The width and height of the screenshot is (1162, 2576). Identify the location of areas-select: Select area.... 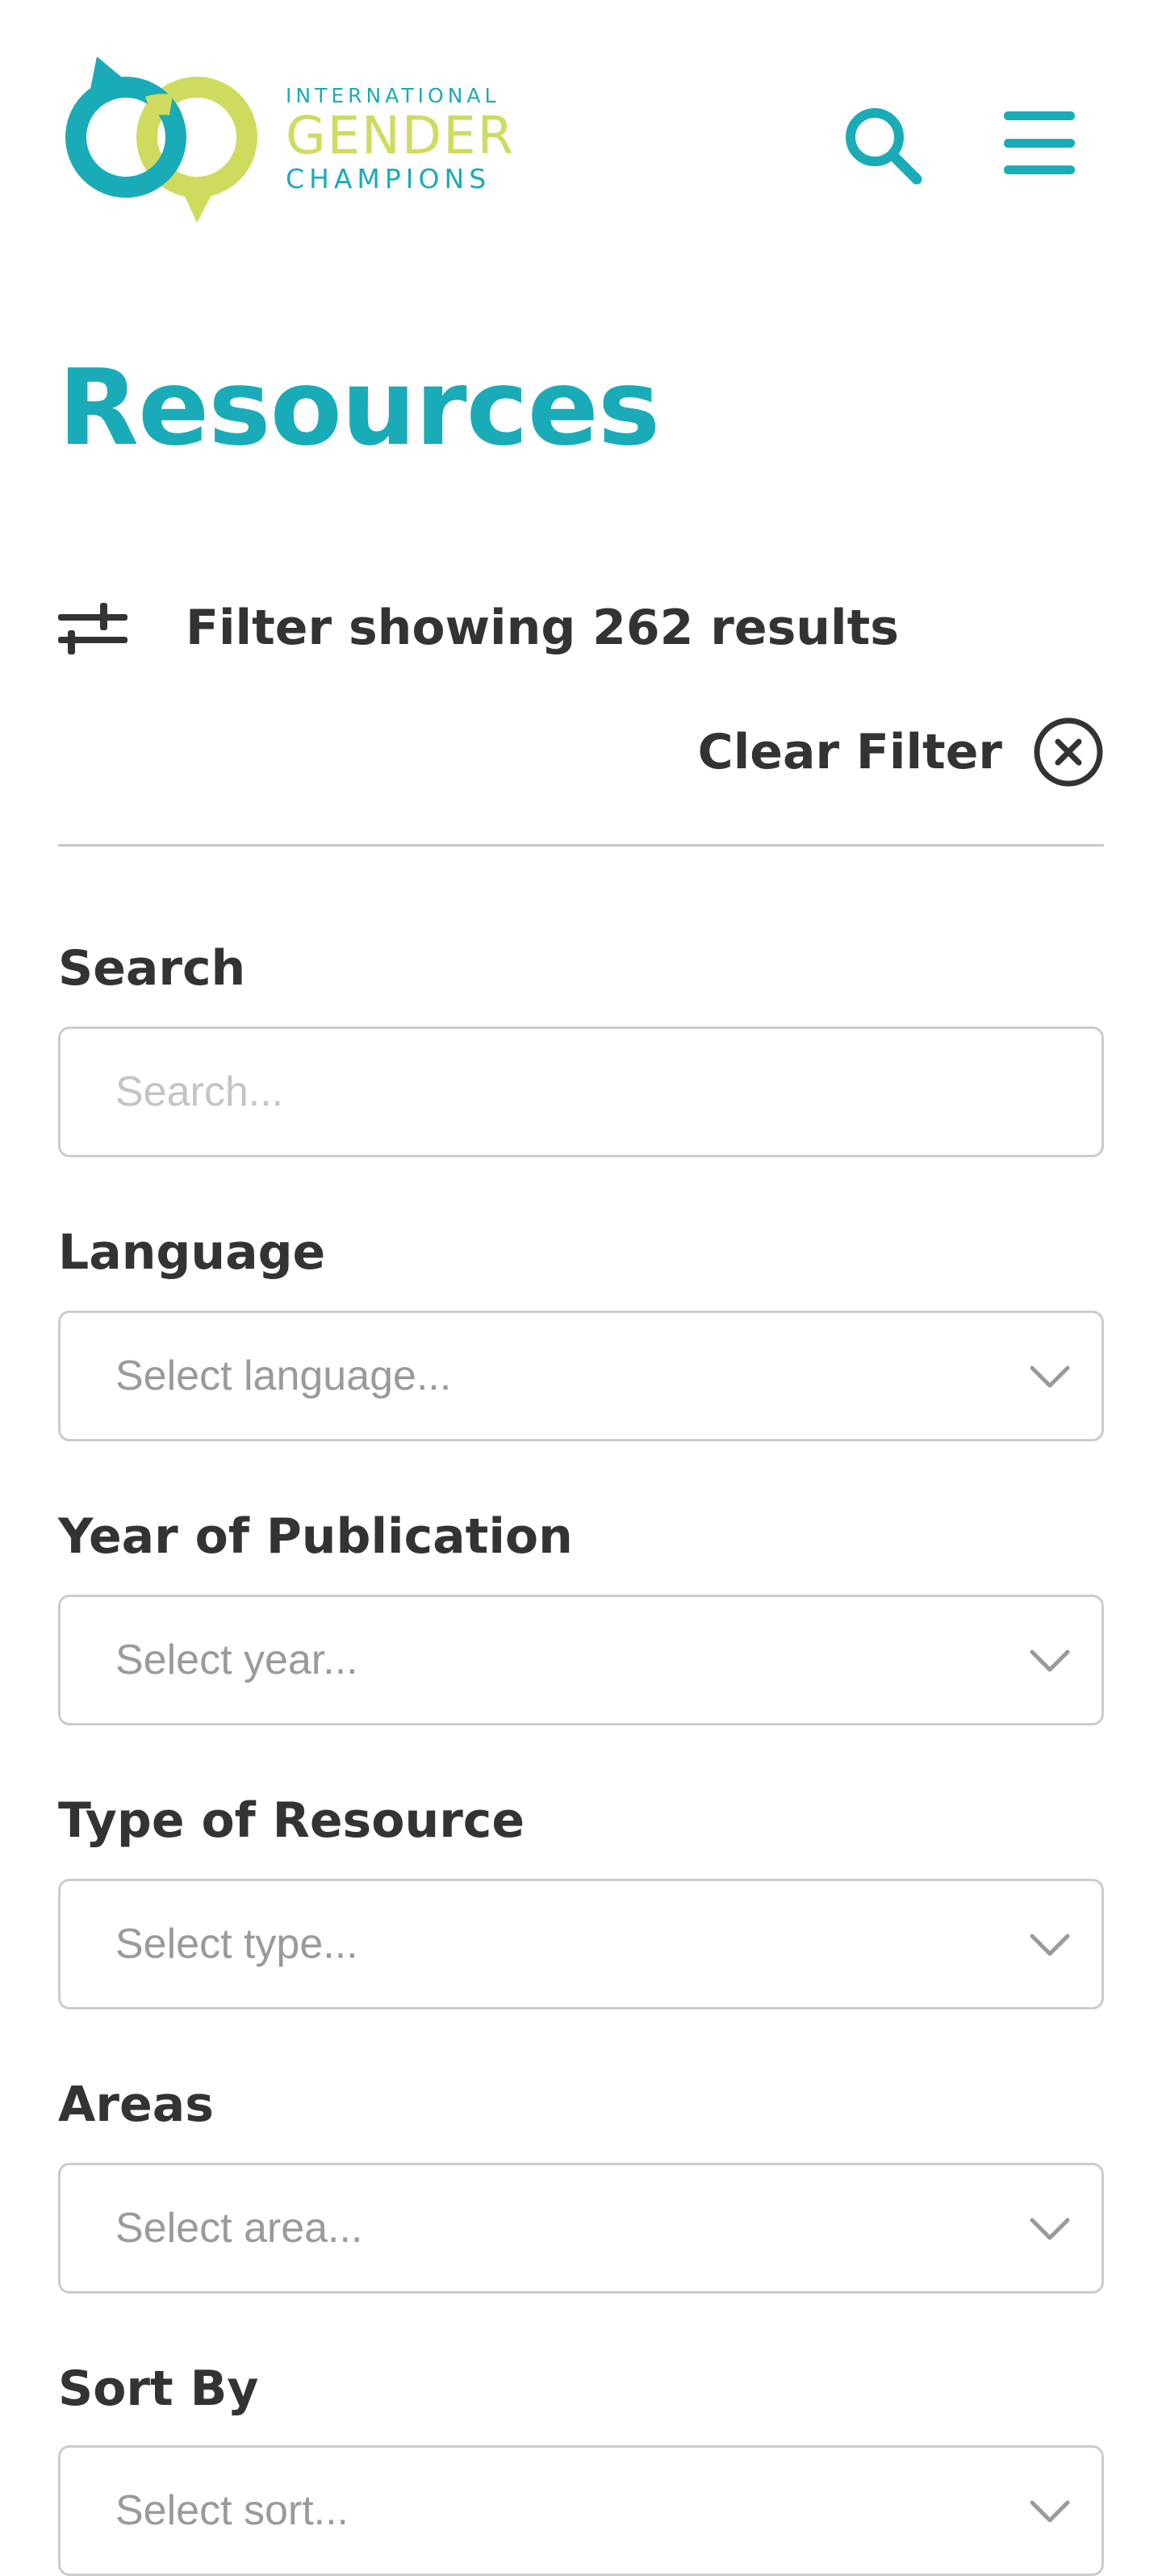
(581, 2228).